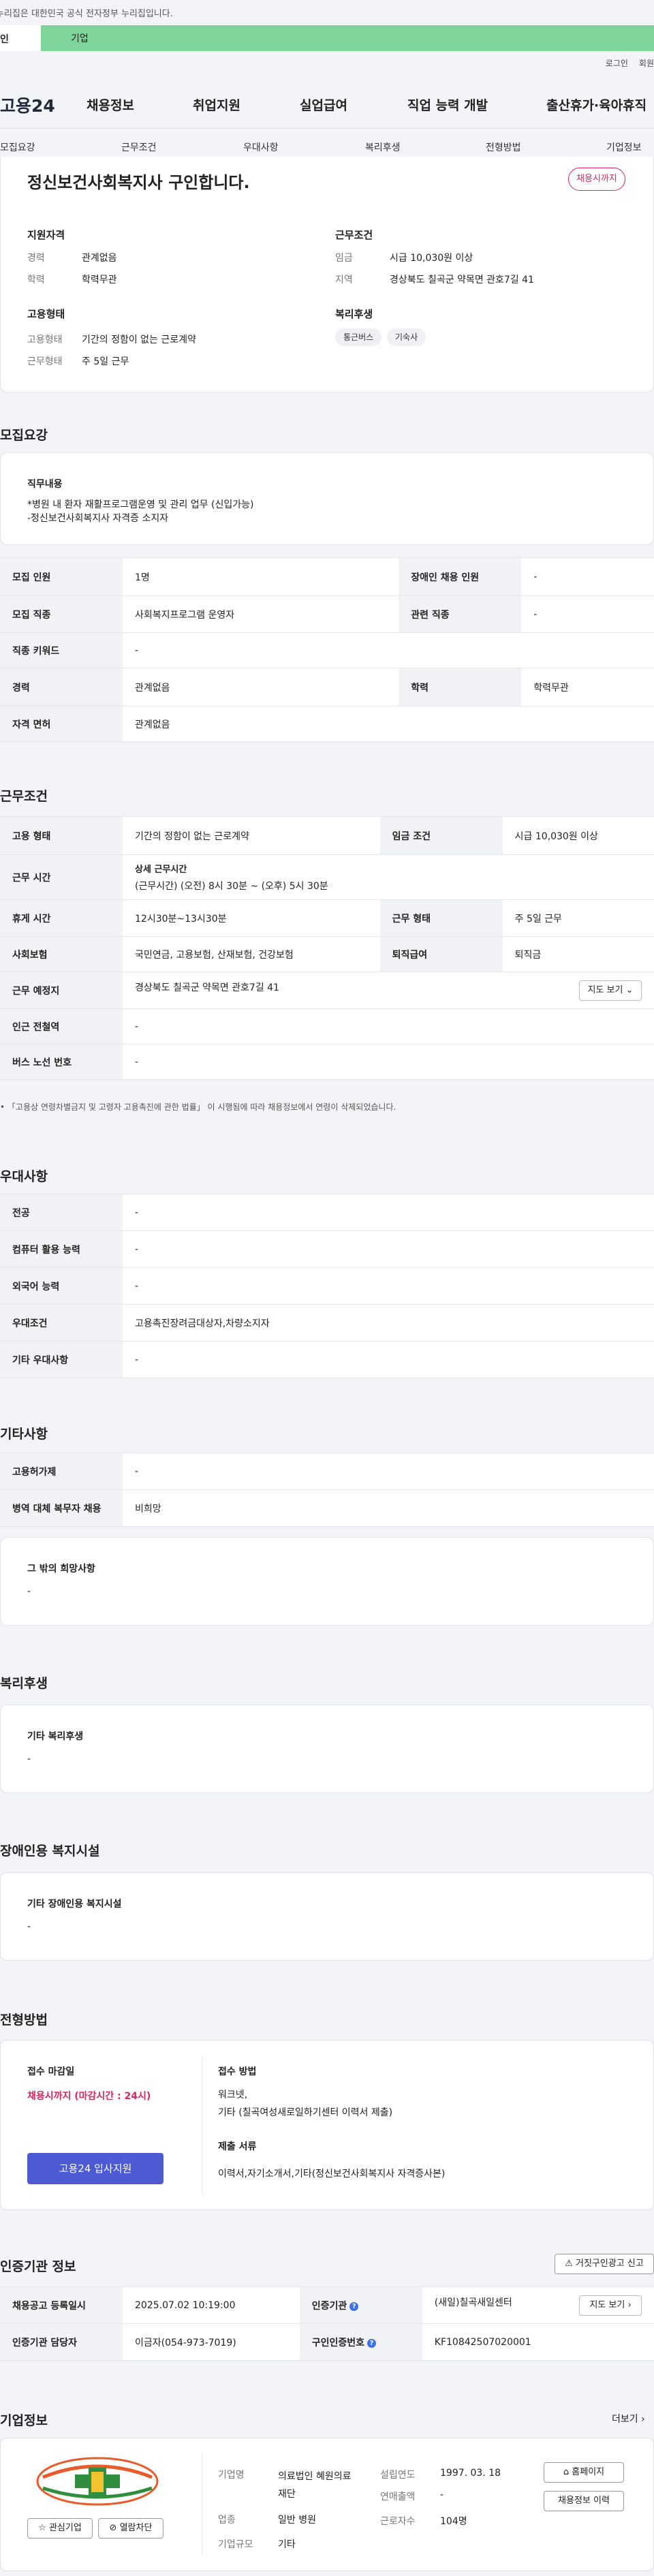 The image size is (654, 2576). Describe the element at coordinates (442, 2494) in the screenshot. I see `company-value: -` at that location.